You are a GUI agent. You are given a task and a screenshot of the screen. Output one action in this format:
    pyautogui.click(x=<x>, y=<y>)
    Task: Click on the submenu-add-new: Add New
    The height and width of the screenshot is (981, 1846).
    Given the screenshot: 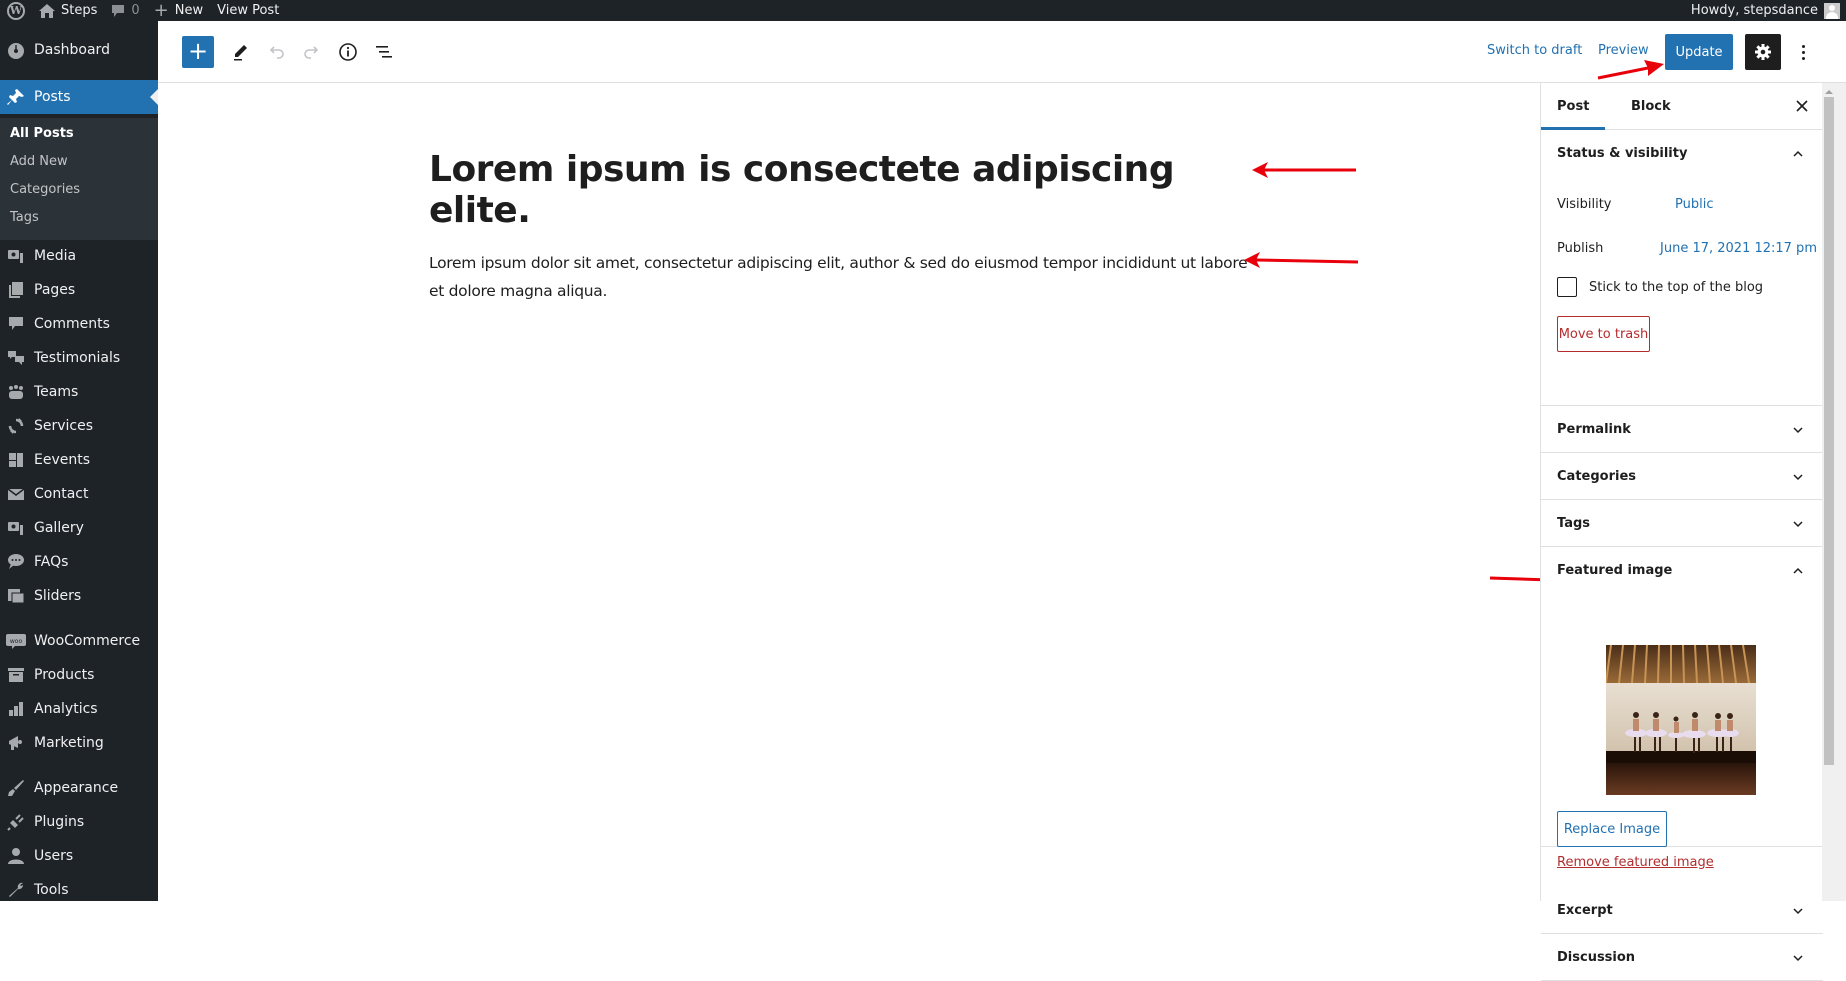 What is the action you would take?
    pyautogui.click(x=39, y=161)
    